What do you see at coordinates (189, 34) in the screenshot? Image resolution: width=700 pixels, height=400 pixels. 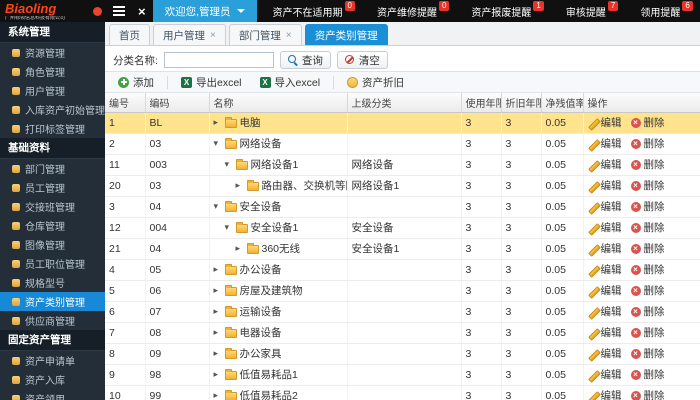 I see `tab-1: 用户管理 ×` at bounding box center [189, 34].